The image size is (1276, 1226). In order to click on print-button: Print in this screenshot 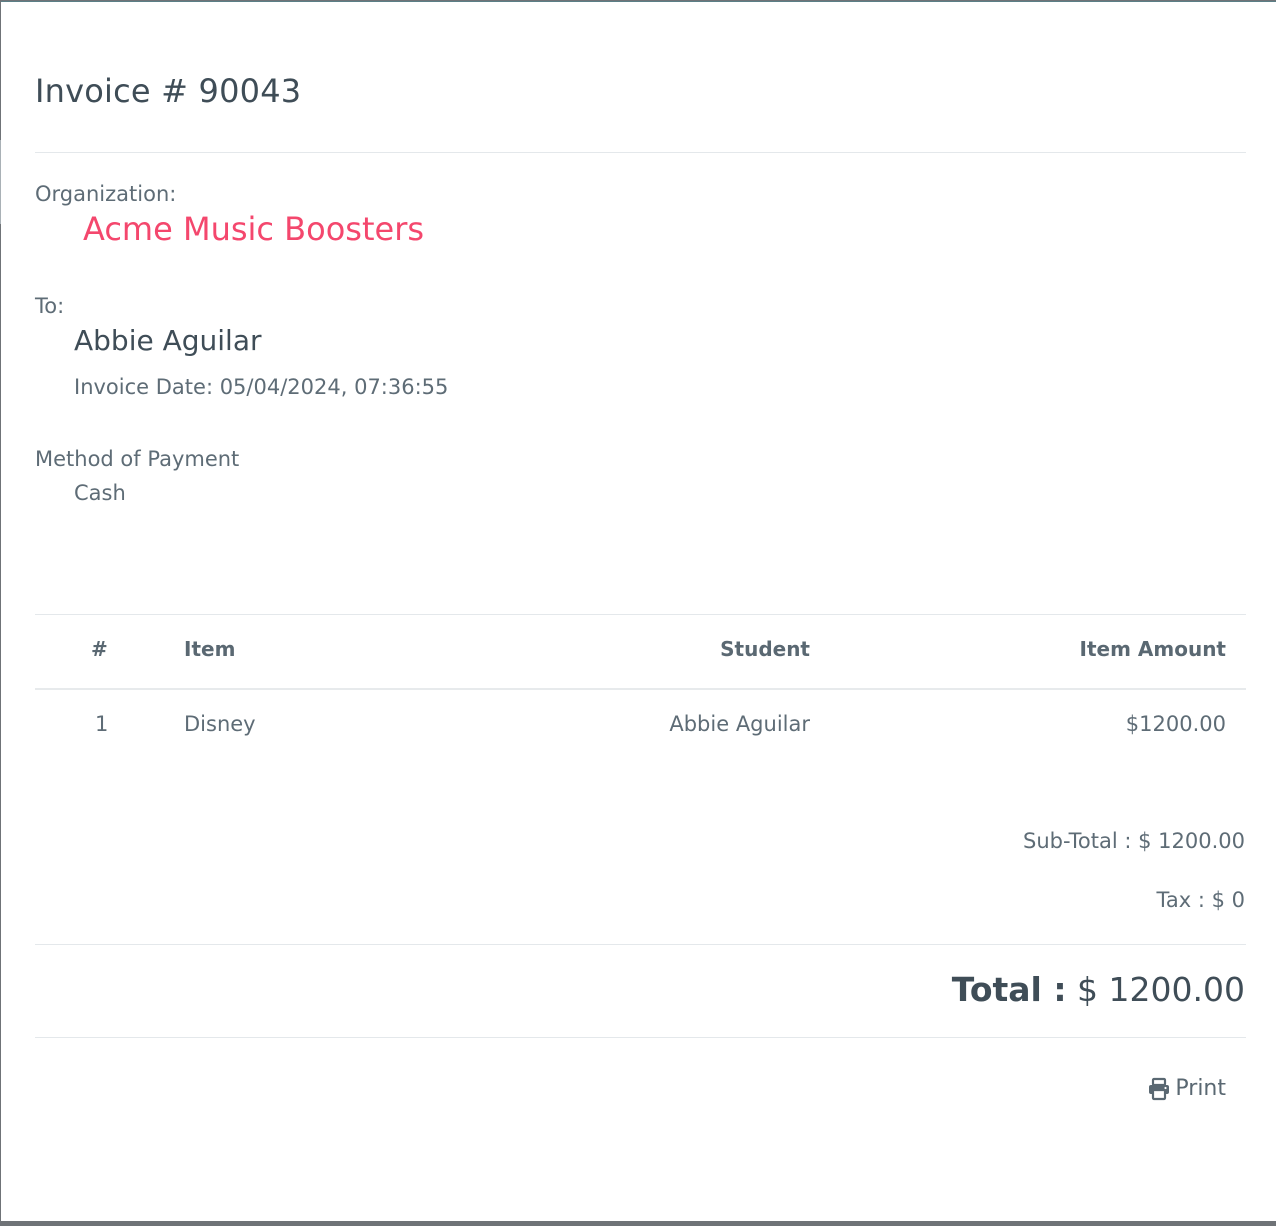, I will do `click(1186, 1088)`.